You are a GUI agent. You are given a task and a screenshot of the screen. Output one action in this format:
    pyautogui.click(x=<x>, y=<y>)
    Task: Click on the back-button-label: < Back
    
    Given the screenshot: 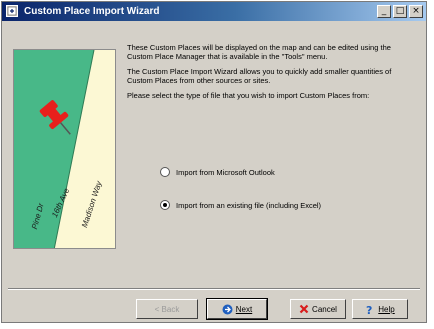 What is the action you would take?
    pyautogui.click(x=167, y=309)
    